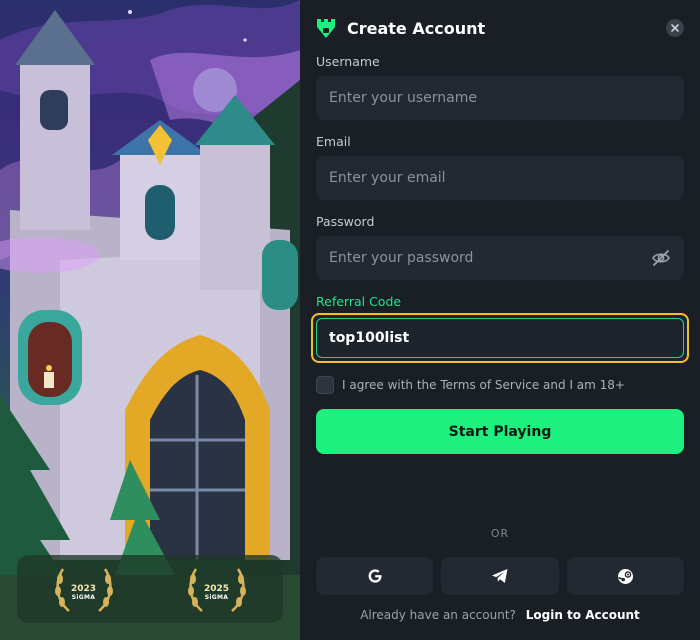 The image size is (700, 640). Describe the element at coordinates (661, 258) in the screenshot. I see `eye-off-icon` at that location.